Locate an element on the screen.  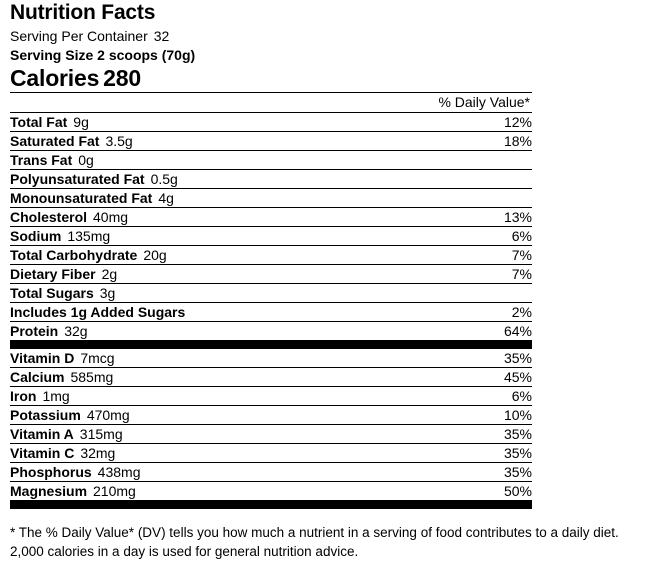
nutrient-name: Vitamin D is located at coordinates (42, 358).